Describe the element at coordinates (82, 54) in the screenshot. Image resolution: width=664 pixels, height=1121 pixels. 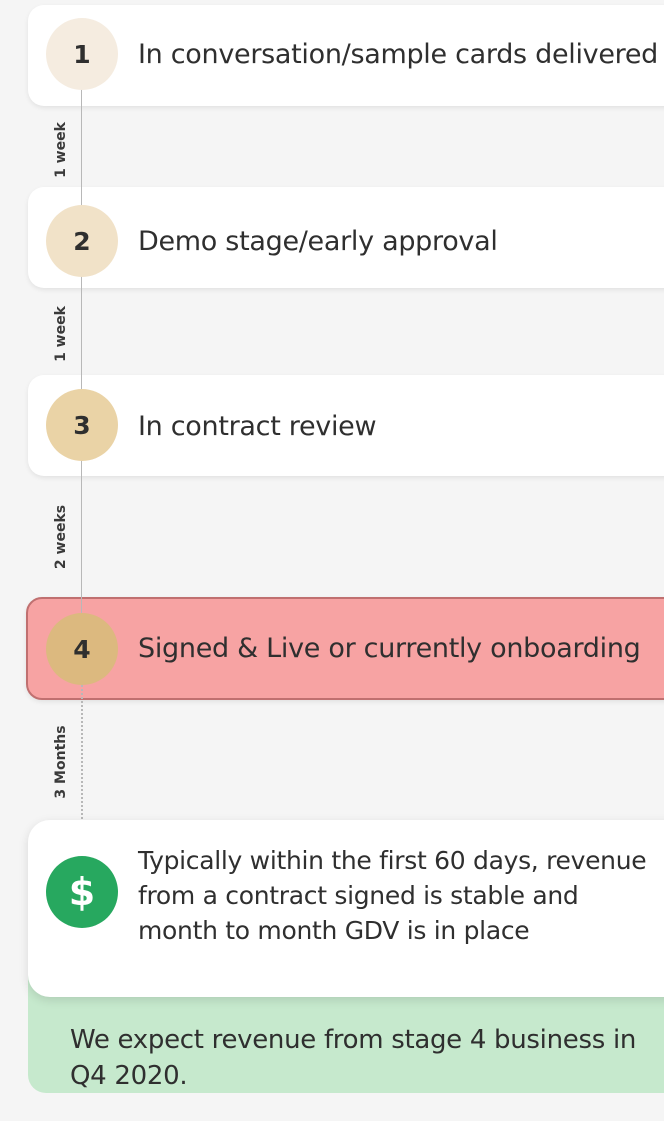
I see `stage-number-badge-1: 1` at that location.